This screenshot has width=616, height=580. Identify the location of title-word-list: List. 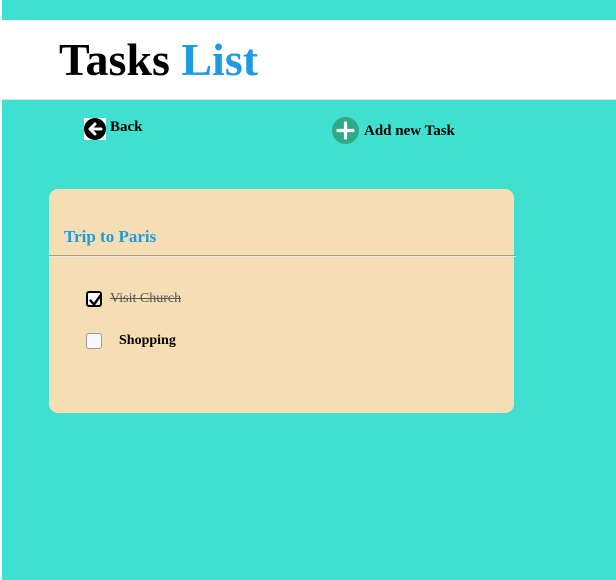
(220, 59).